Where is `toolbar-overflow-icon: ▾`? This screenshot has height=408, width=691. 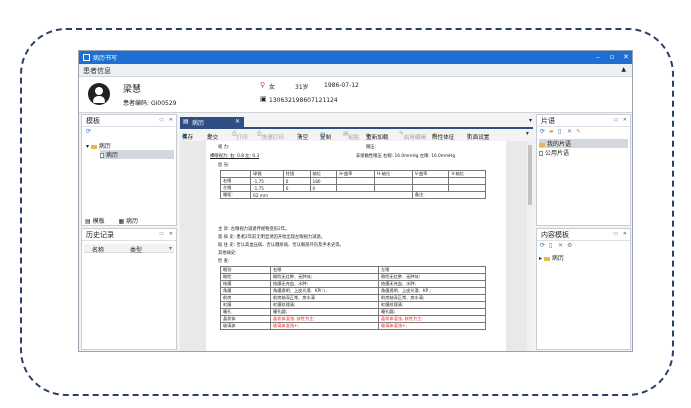 toolbar-overflow-icon: ▾ is located at coordinates (527, 134).